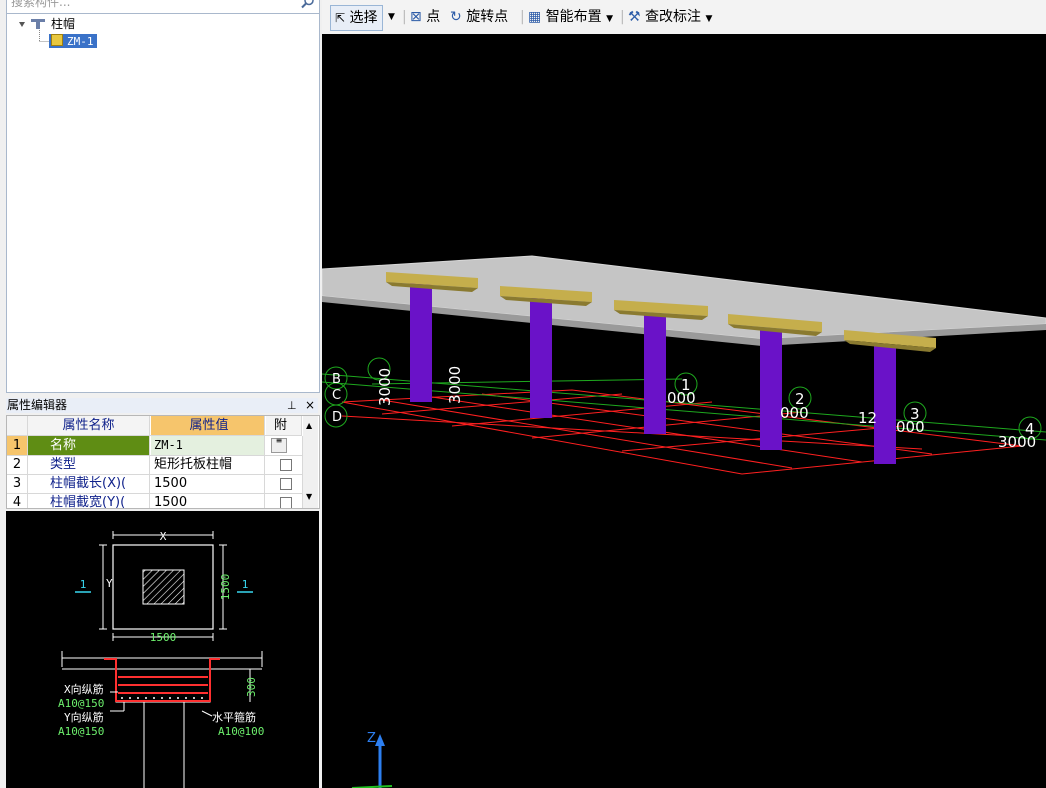  I want to click on smart-layout-dropdown-icon: ▼, so click(609, 19).